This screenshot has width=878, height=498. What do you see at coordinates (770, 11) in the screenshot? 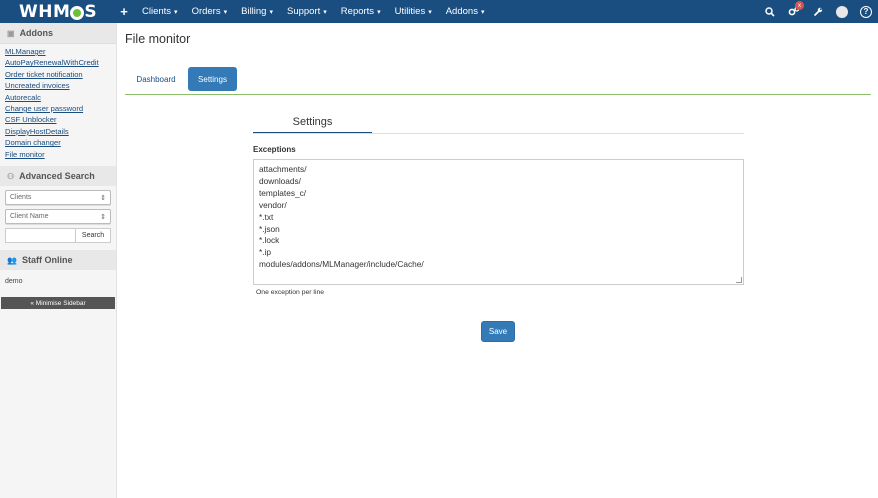
I see `search-icon` at bounding box center [770, 11].